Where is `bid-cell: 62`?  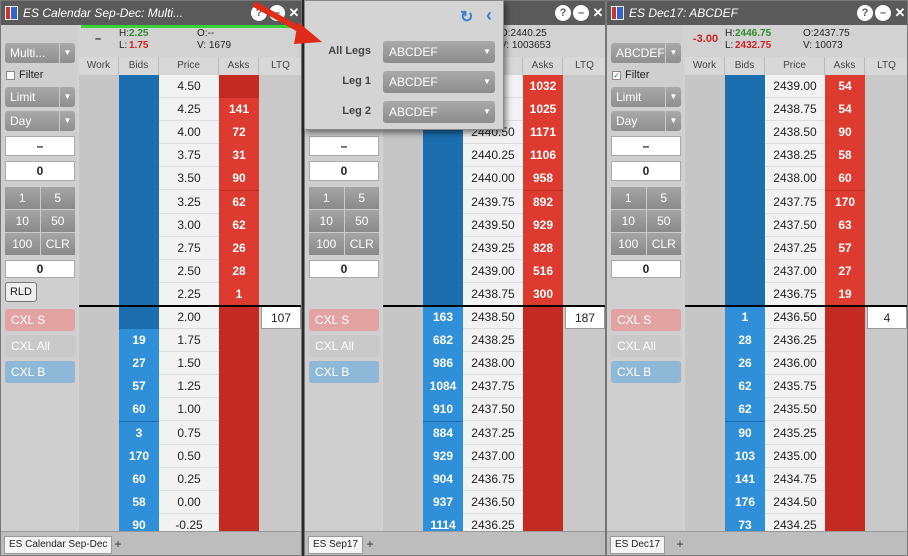
bid-cell: 62 is located at coordinates (745, 387).